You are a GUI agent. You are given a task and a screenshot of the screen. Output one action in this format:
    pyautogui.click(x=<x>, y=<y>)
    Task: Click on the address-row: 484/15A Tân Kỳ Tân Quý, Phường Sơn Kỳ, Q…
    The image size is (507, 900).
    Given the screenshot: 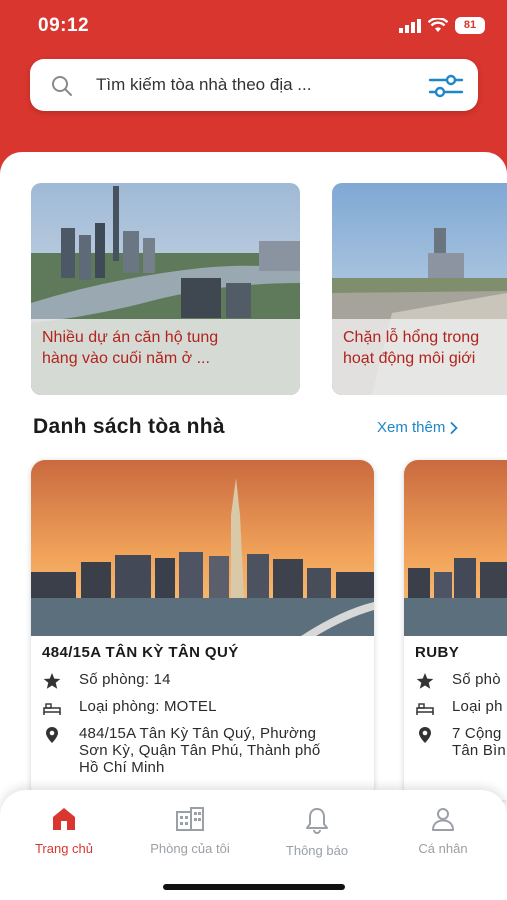 What is the action you would take?
    pyautogui.click(x=203, y=753)
    